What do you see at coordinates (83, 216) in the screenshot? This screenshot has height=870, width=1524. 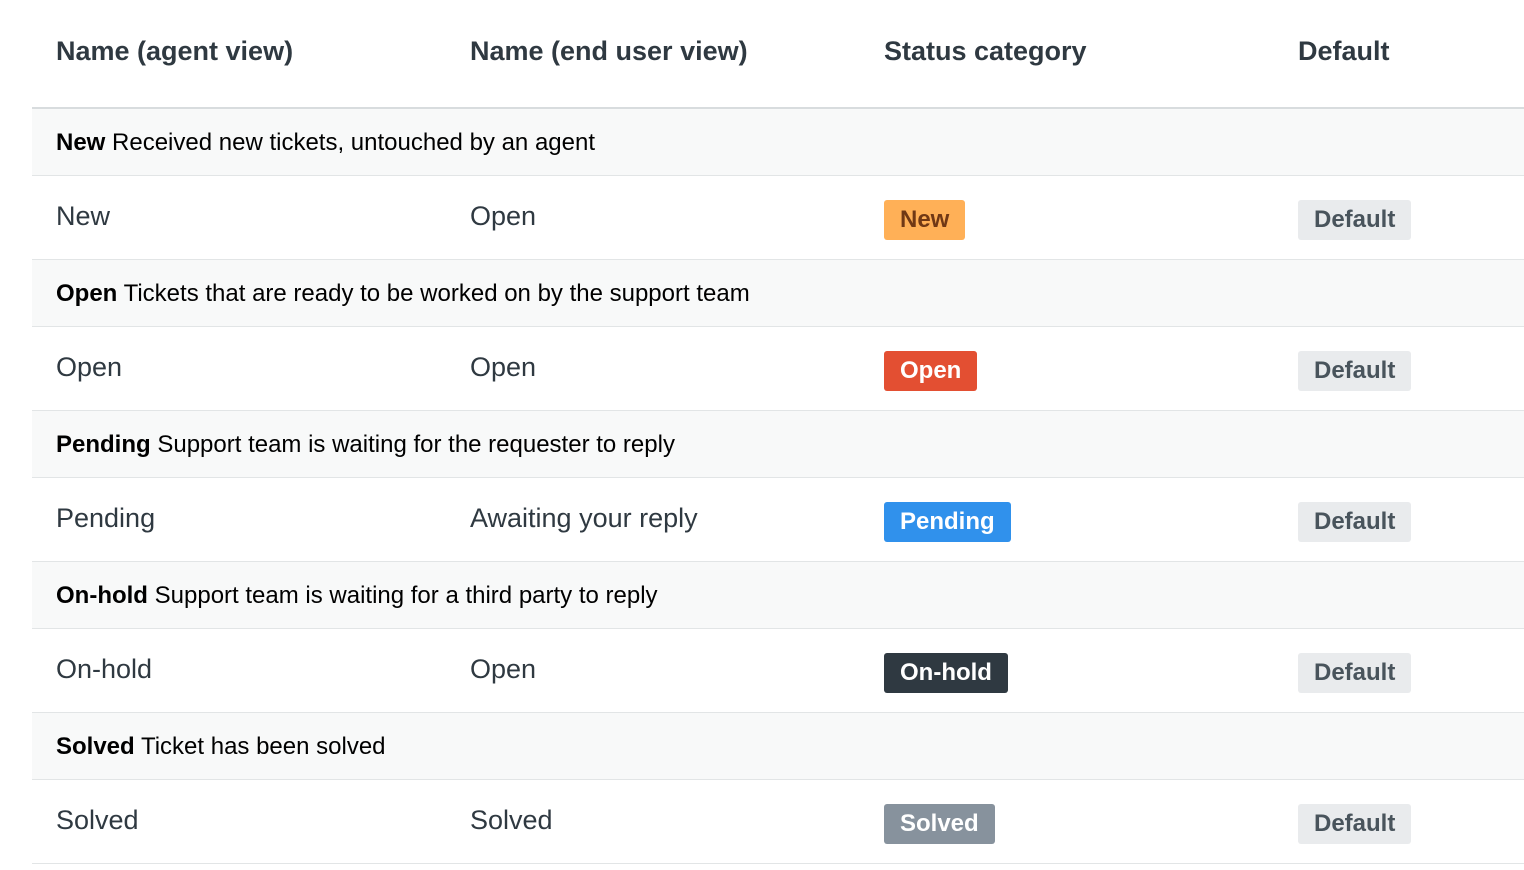 I see `agent-view-name: New` at bounding box center [83, 216].